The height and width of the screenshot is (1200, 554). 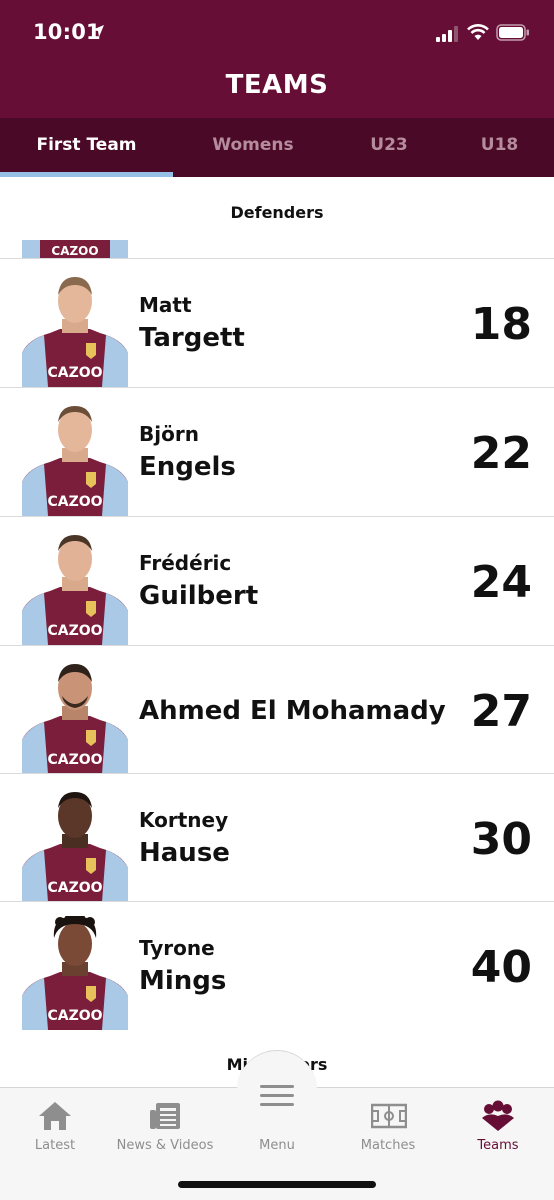 I want to click on tab-first-team: First Team, so click(x=86, y=147).